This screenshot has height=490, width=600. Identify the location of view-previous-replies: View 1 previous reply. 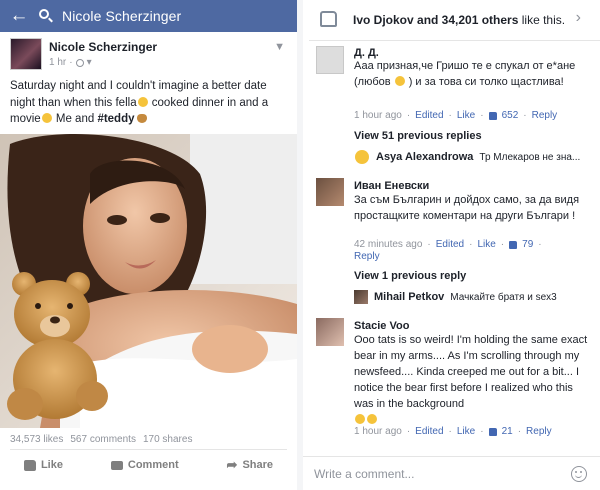
(410, 276).